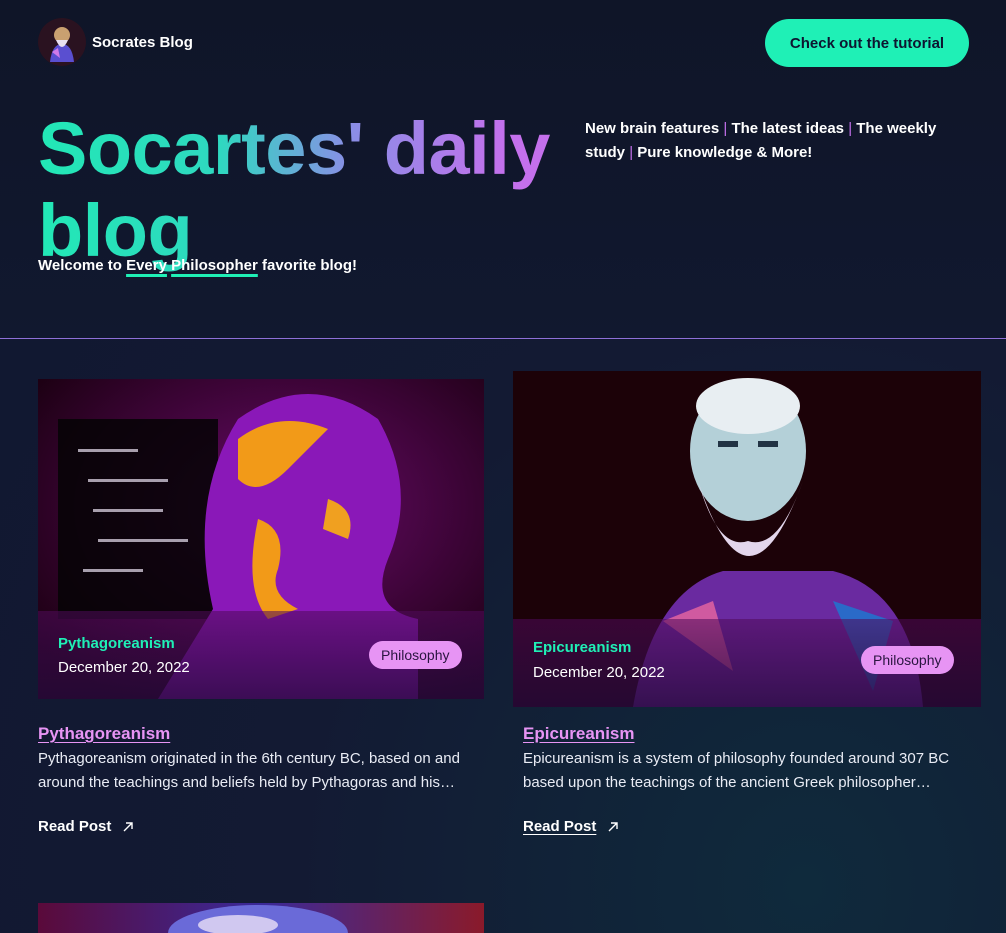 Image resolution: width=1006 pixels, height=933 pixels. I want to click on page-title: Socartes' daily blog, so click(298, 190).